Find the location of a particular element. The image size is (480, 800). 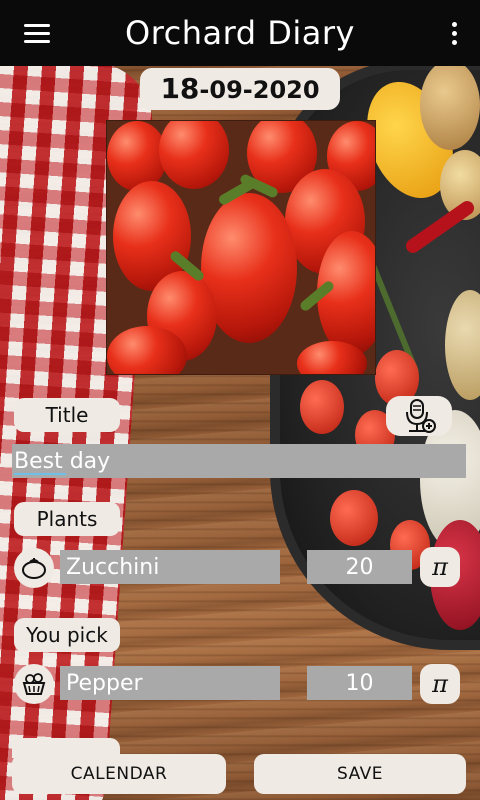

spellcheck-underline is located at coordinates (40, 474).